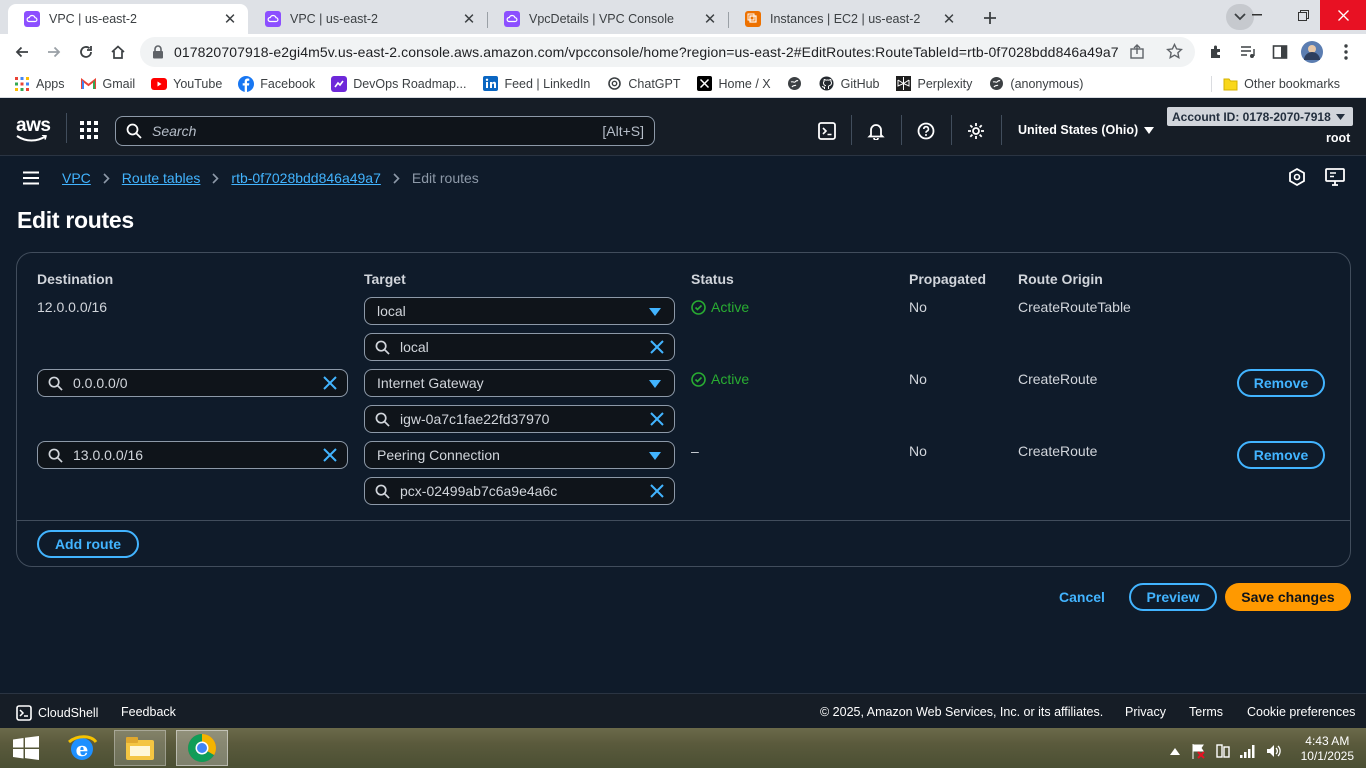 The width and height of the screenshot is (1366, 768). Describe the element at coordinates (1137, 52) in the screenshot. I see `share-icon` at that location.